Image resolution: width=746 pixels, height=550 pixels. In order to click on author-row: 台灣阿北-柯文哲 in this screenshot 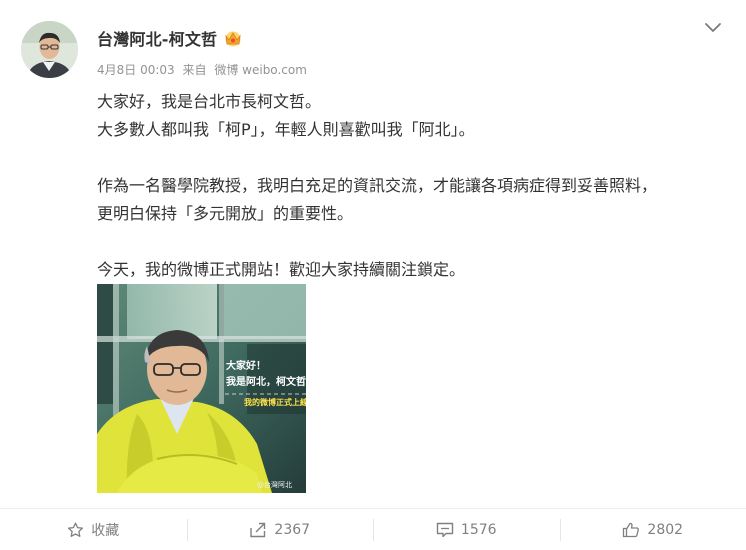, I will do `click(170, 38)`.